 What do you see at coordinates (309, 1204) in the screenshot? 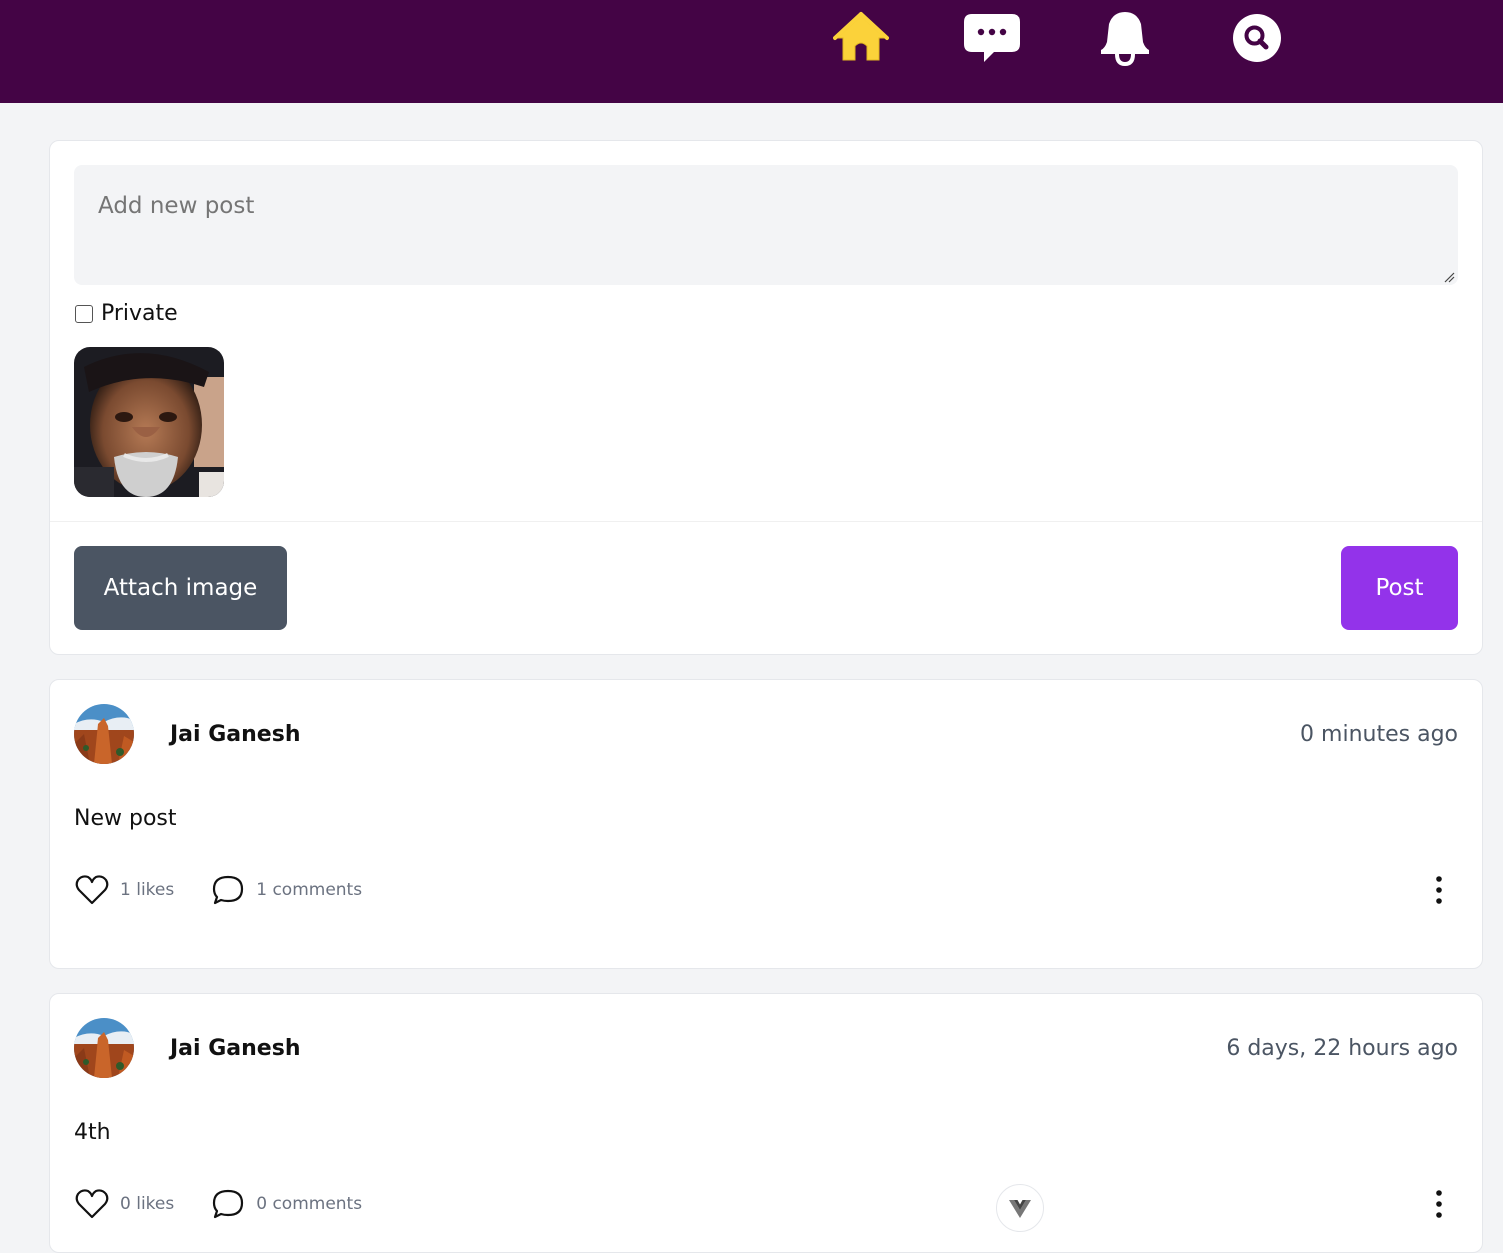
I see `comments-count: 0 comments` at bounding box center [309, 1204].